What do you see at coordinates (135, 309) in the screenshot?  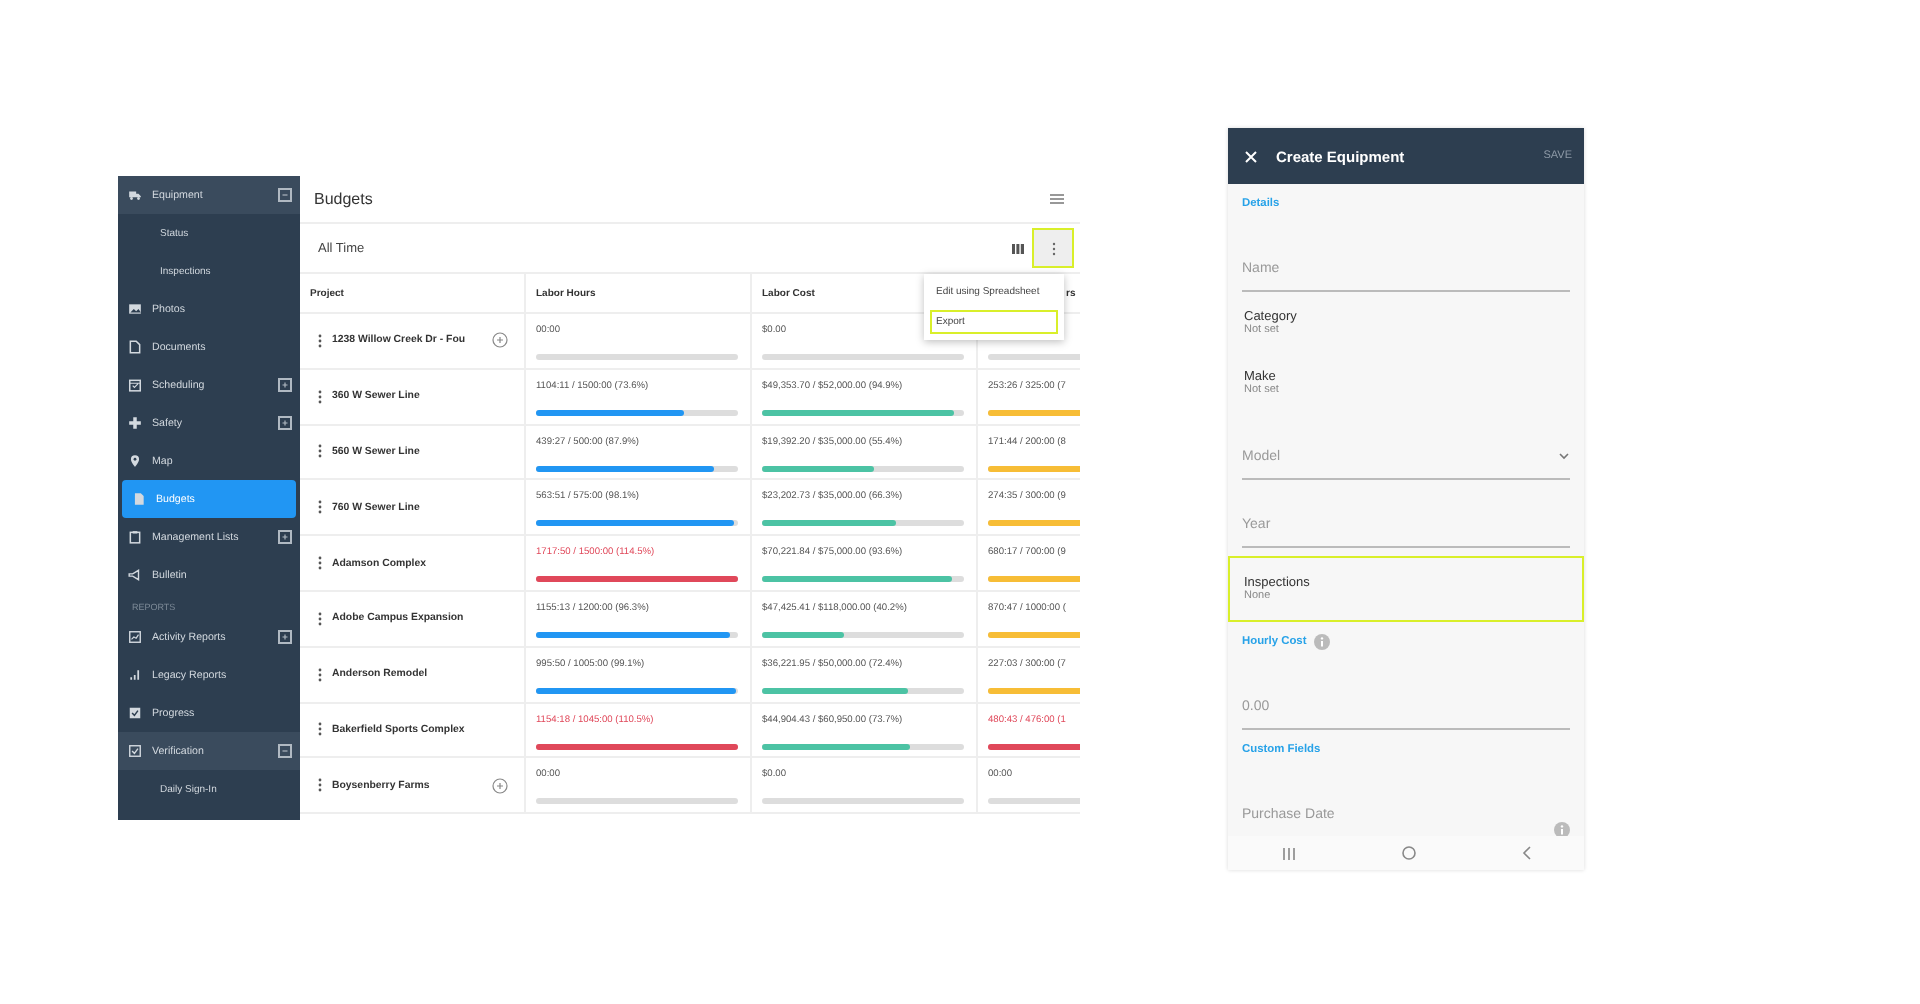 I see `photo-icon` at bounding box center [135, 309].